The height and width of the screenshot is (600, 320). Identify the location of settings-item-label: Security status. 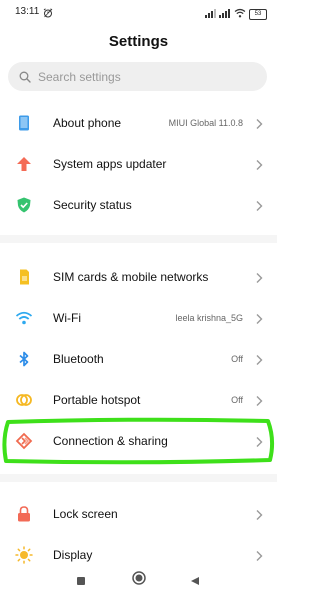
(92, 205).